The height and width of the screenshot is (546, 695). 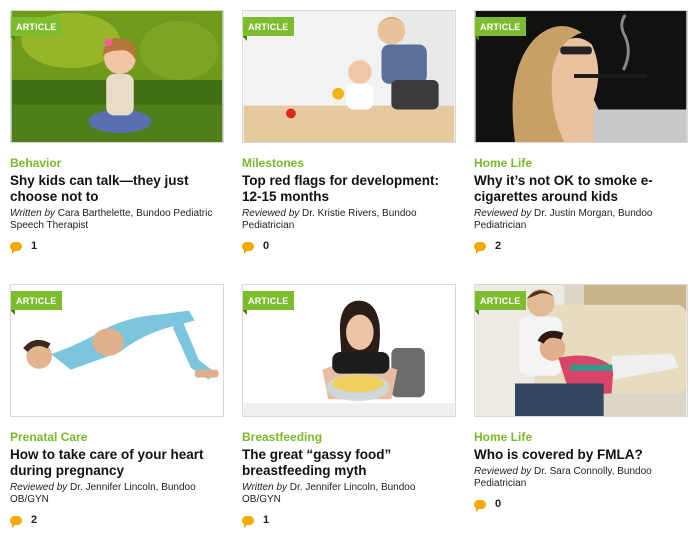 I want to click on article-title: Who is covered by FMLA?, so click(x=581, y=455).